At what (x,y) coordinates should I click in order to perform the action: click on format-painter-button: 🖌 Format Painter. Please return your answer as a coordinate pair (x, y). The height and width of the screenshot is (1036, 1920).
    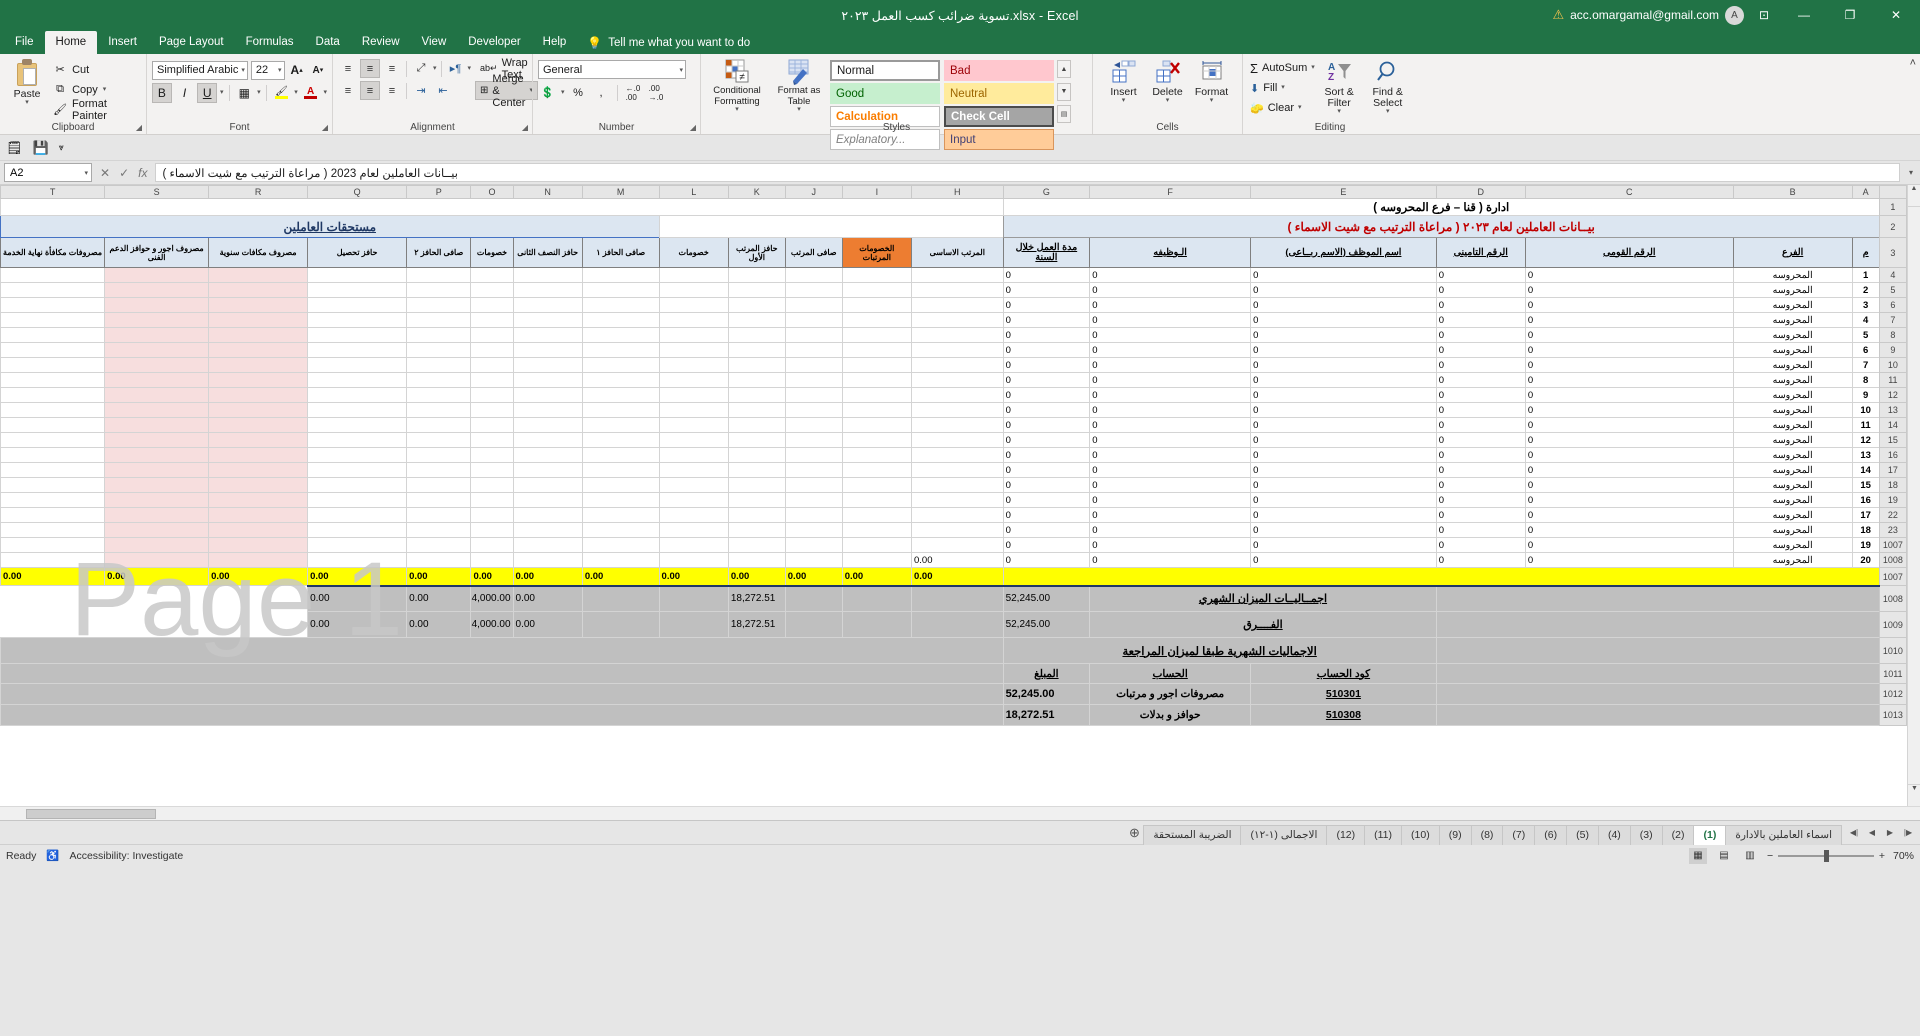
    Looking at the image, I should click on (97, 110).